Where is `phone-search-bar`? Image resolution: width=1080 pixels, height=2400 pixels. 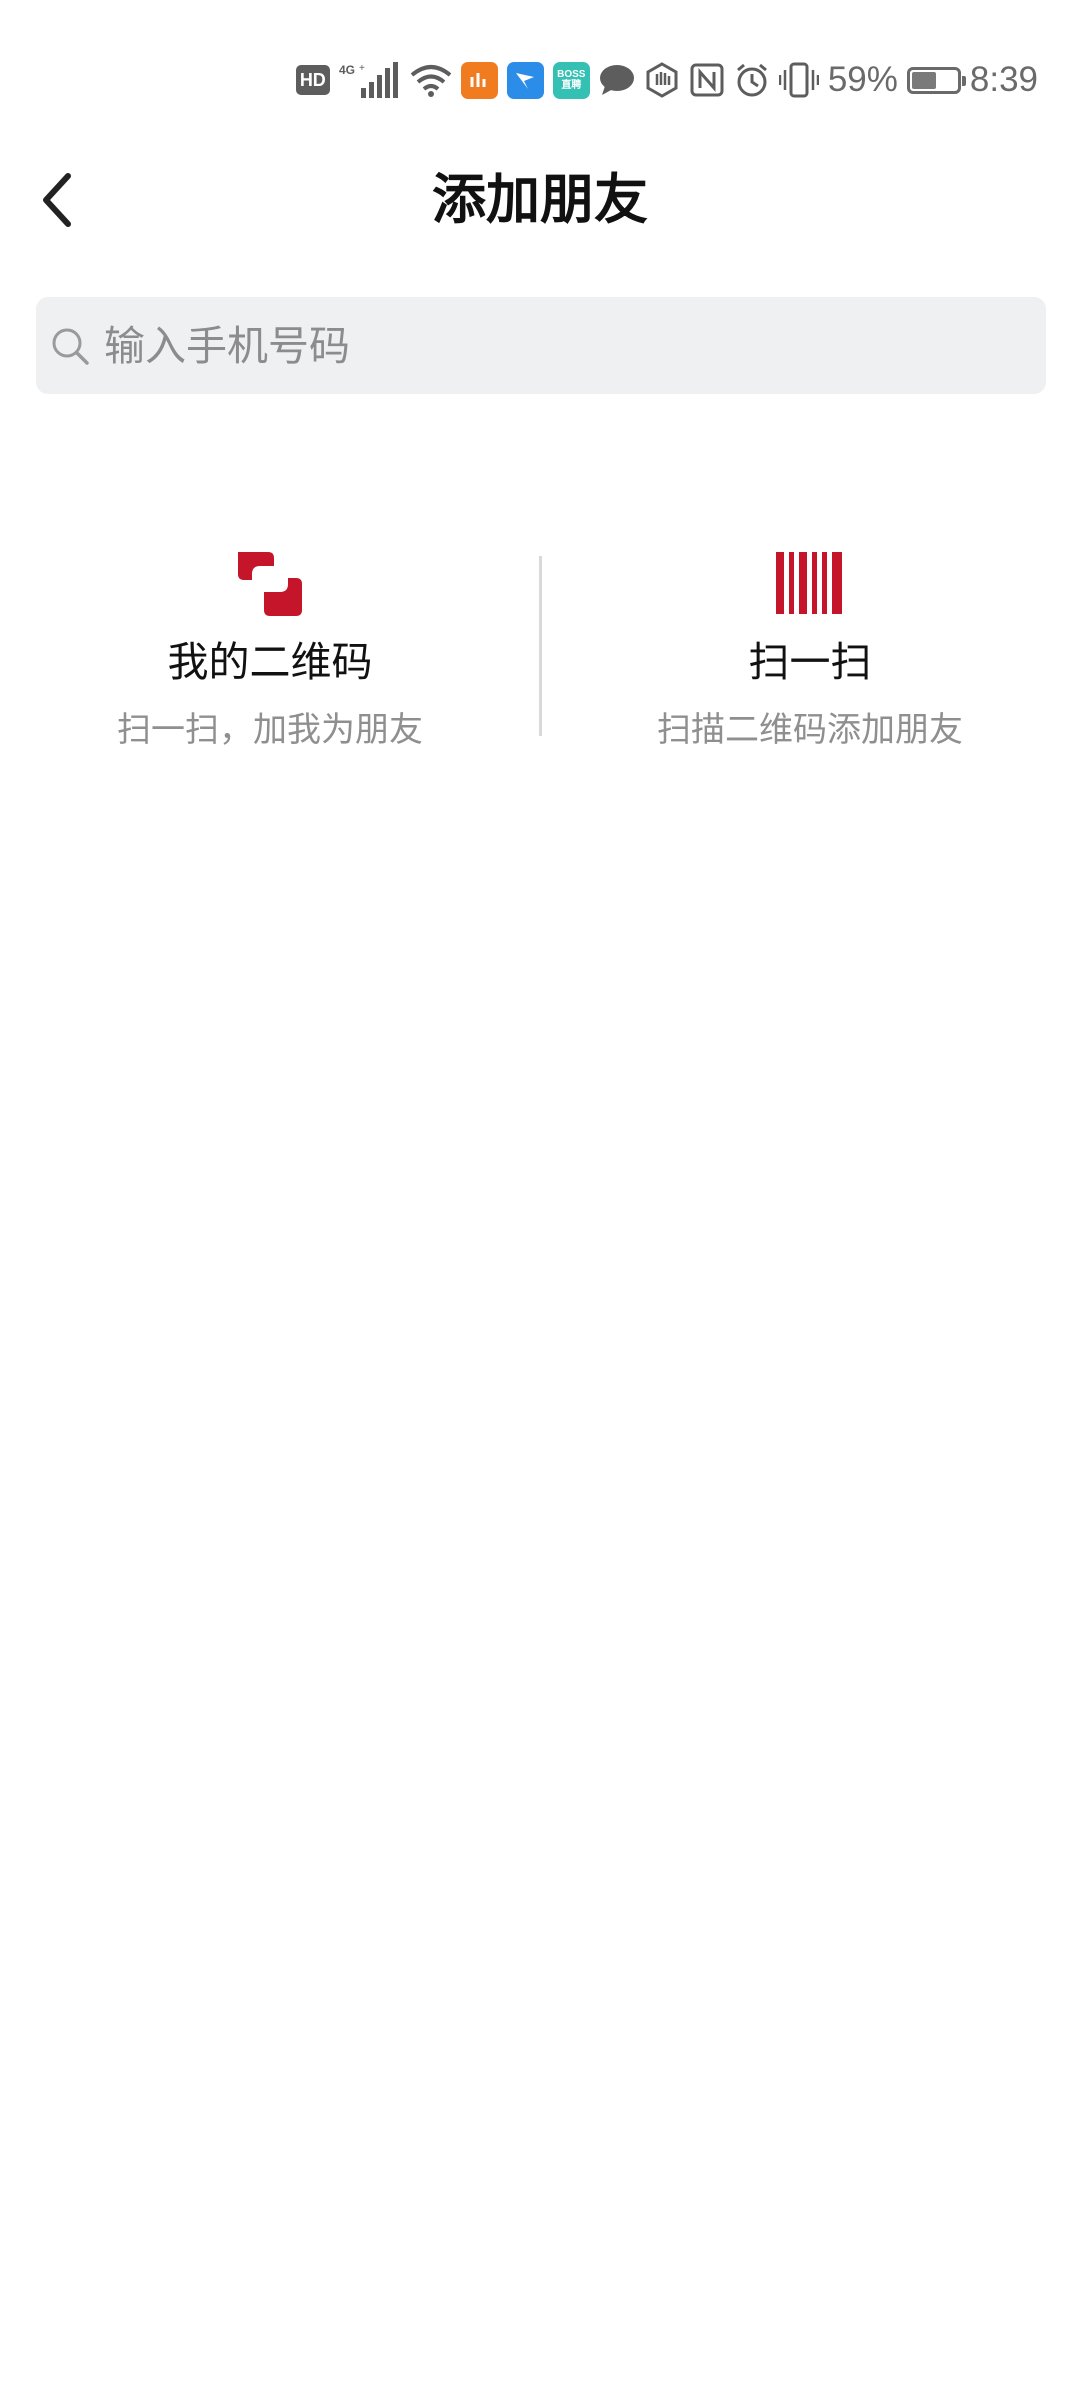
phone-search-bar is located at coordinates (541, 345).